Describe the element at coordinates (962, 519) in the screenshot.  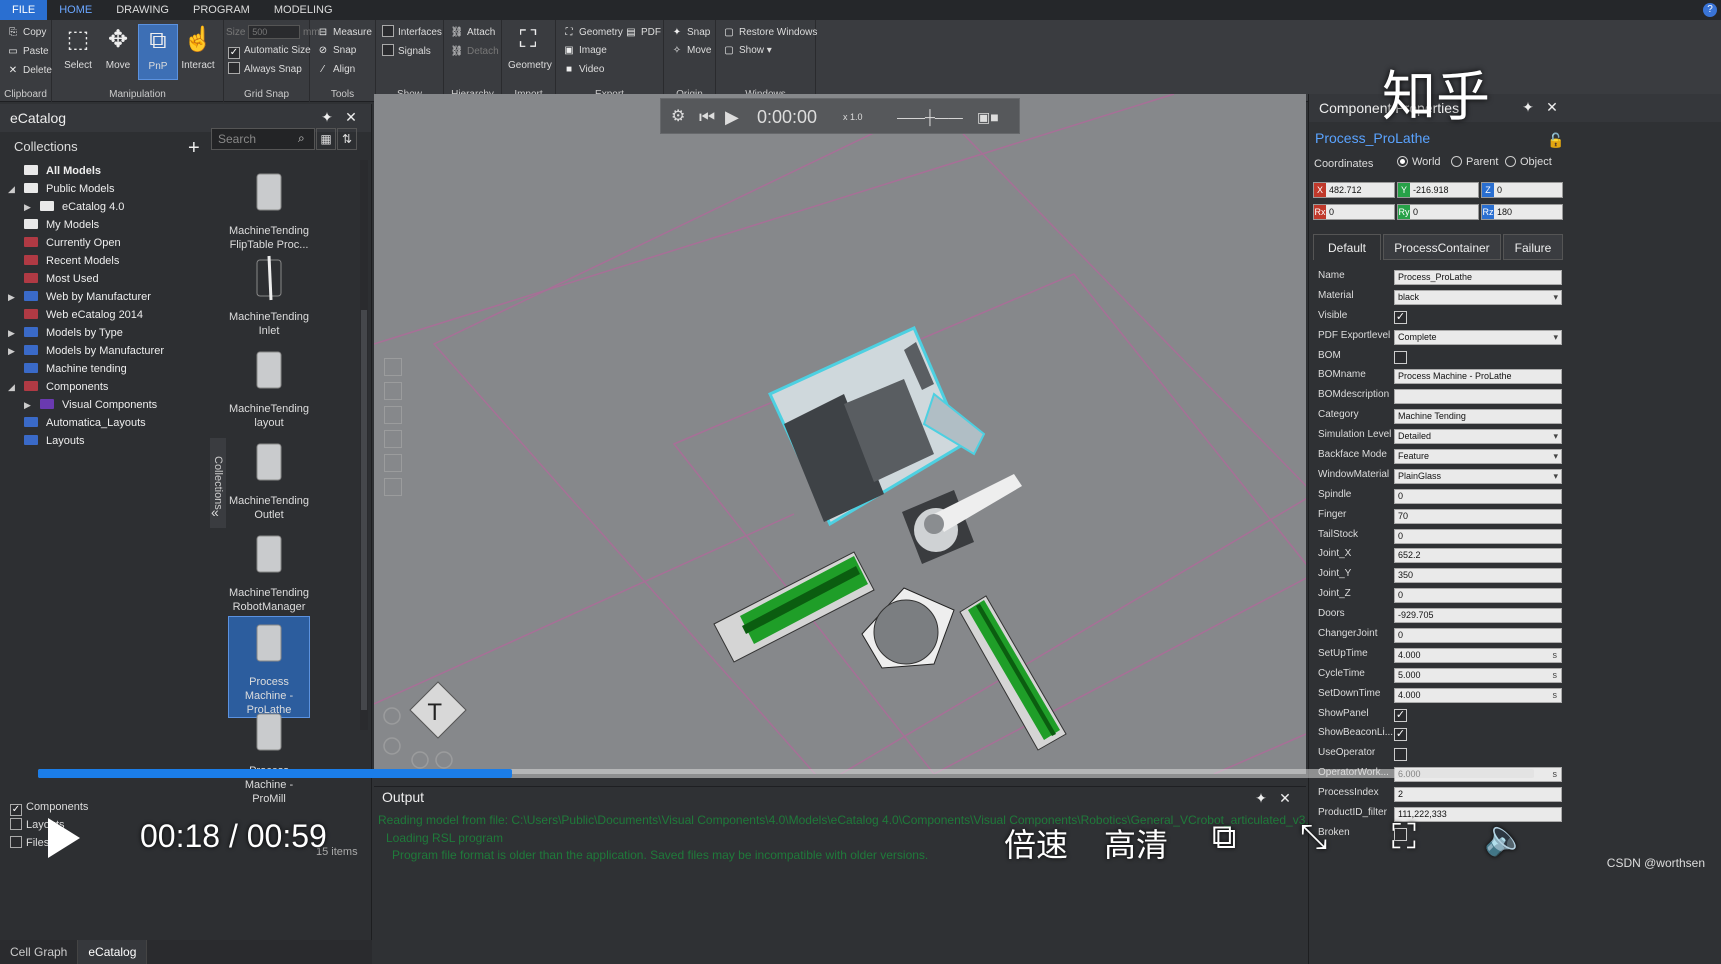
I see `robot-arm` at that location.